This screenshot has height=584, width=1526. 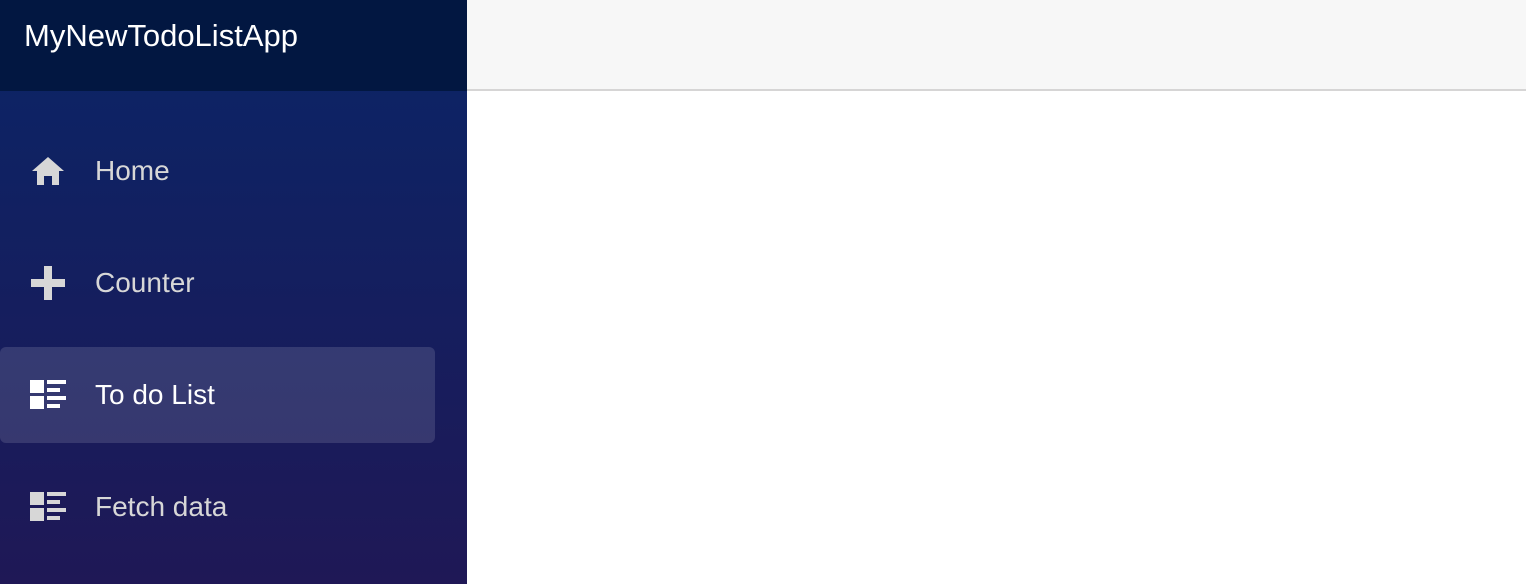 What do you see at coordinates (217, 171) in the screenshot?
I see `nav-item-home: Home` at bounding box center [217, 171].